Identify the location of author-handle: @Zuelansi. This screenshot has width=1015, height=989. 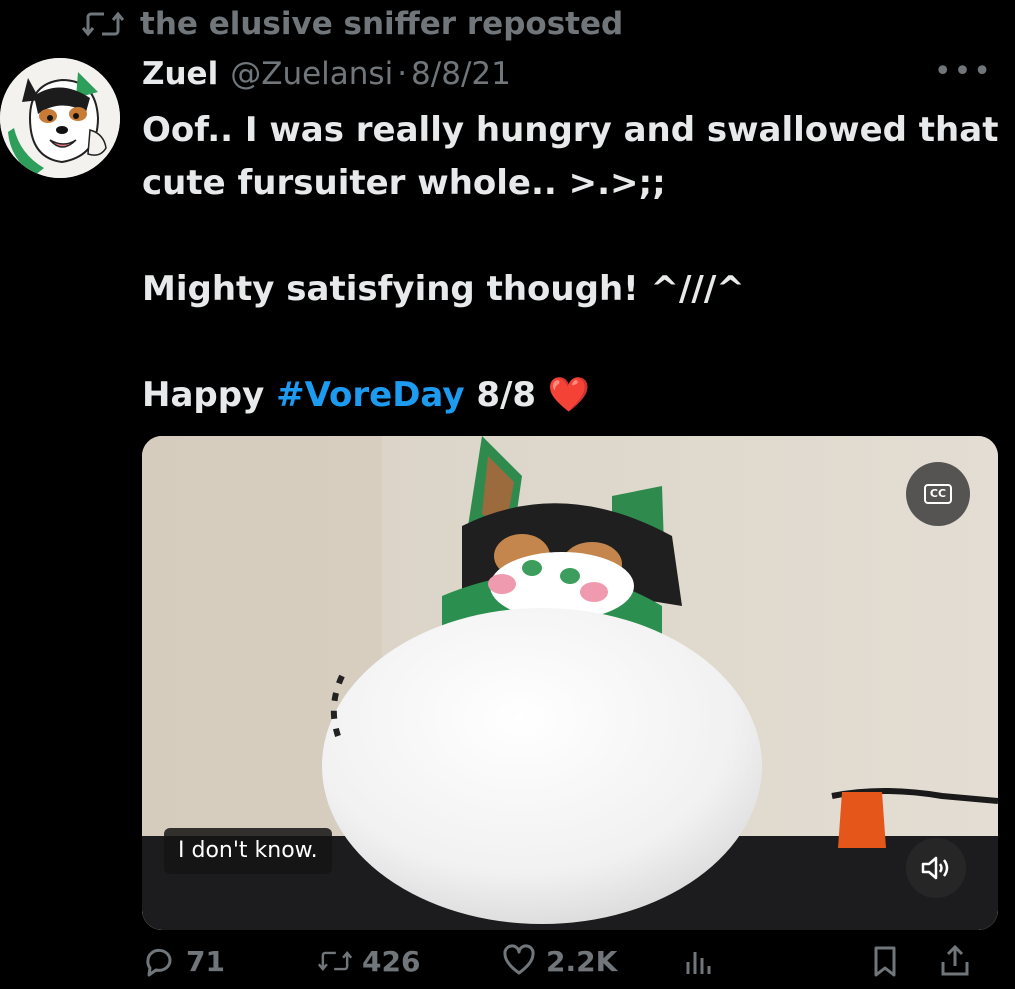
(311, 74).